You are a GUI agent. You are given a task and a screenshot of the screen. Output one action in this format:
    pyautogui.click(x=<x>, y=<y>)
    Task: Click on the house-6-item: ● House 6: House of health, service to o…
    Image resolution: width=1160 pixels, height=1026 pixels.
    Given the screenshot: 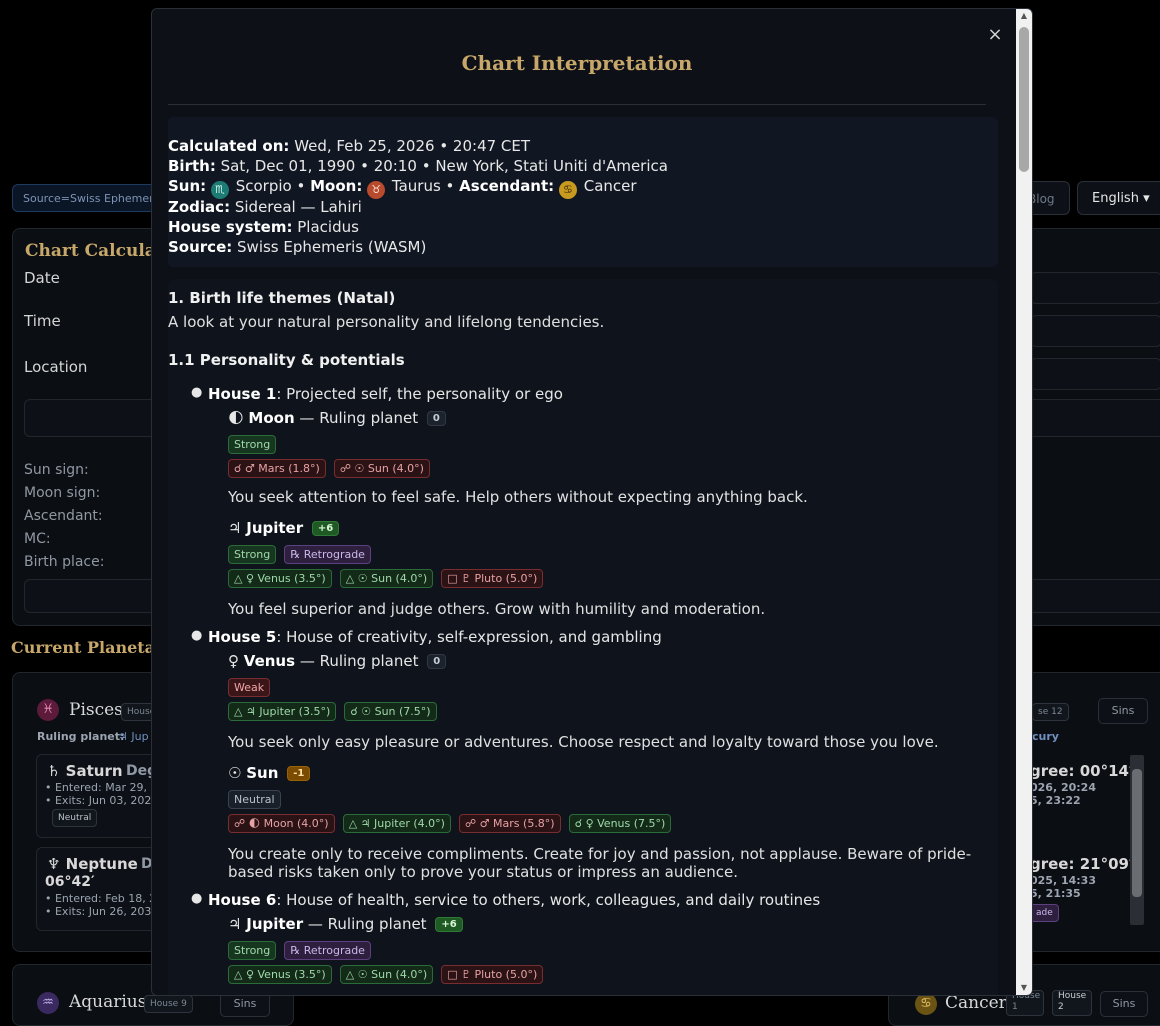 What is the action you would take?
    pyautogui.click(x=505, y=900)
    